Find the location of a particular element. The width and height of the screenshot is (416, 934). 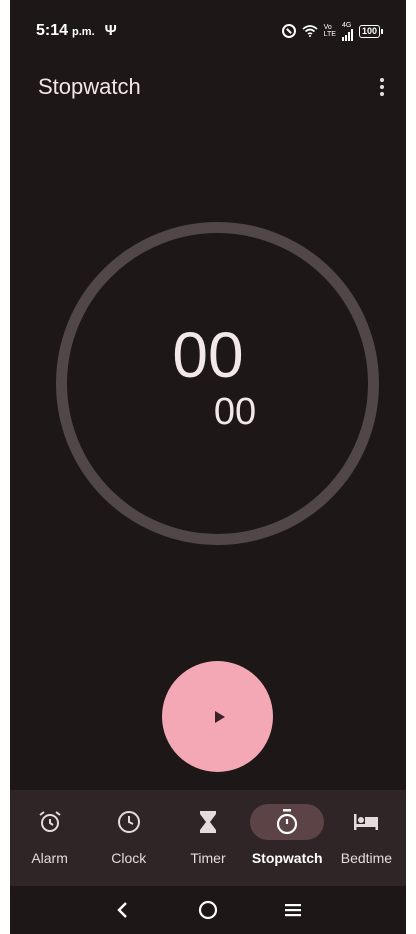

nav-timer-label: Timer is located at coordinates (208, 858).